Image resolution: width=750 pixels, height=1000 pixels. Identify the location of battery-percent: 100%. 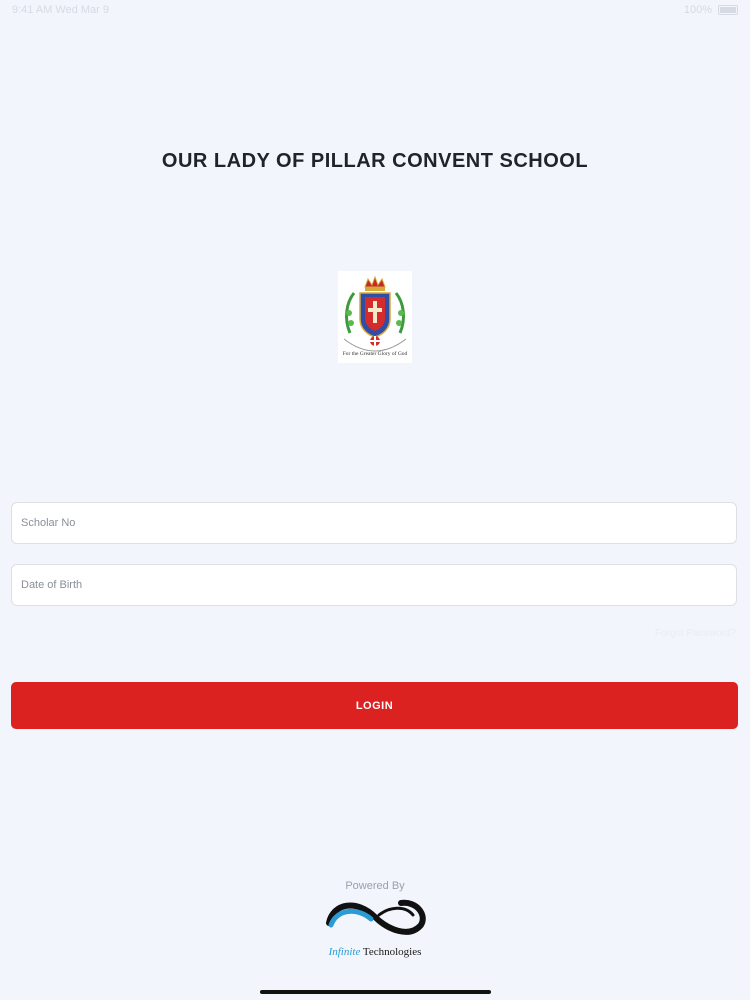
(697, 10).